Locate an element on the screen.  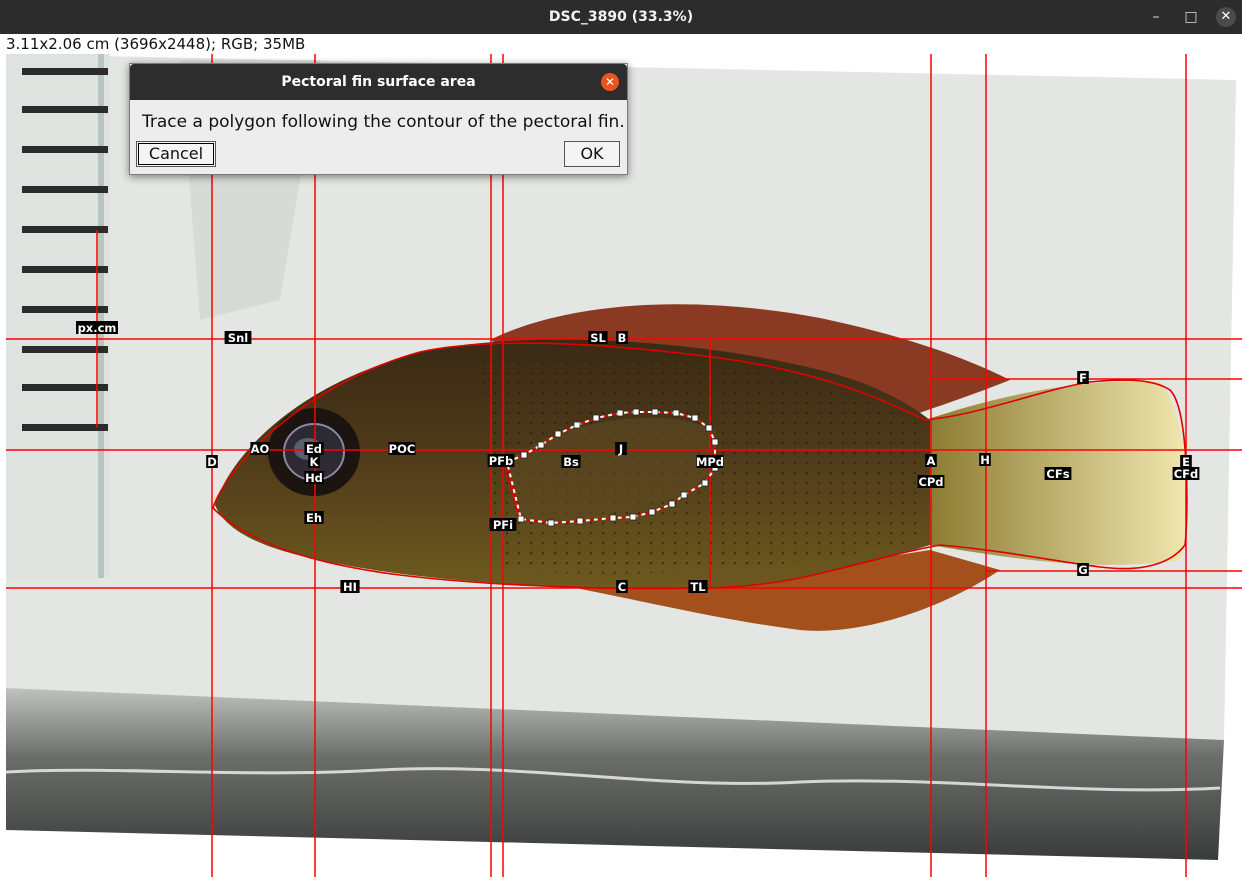
landmark-k: K is located at coordinates (314, 462).